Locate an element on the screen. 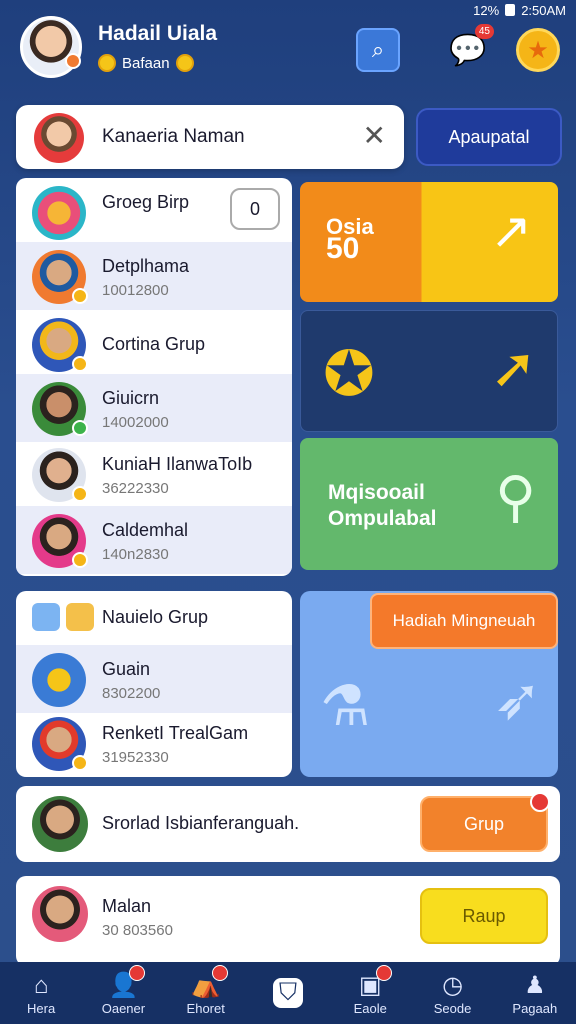  tile-label-line2: Ompulabal is located at coordinates (382, 518).